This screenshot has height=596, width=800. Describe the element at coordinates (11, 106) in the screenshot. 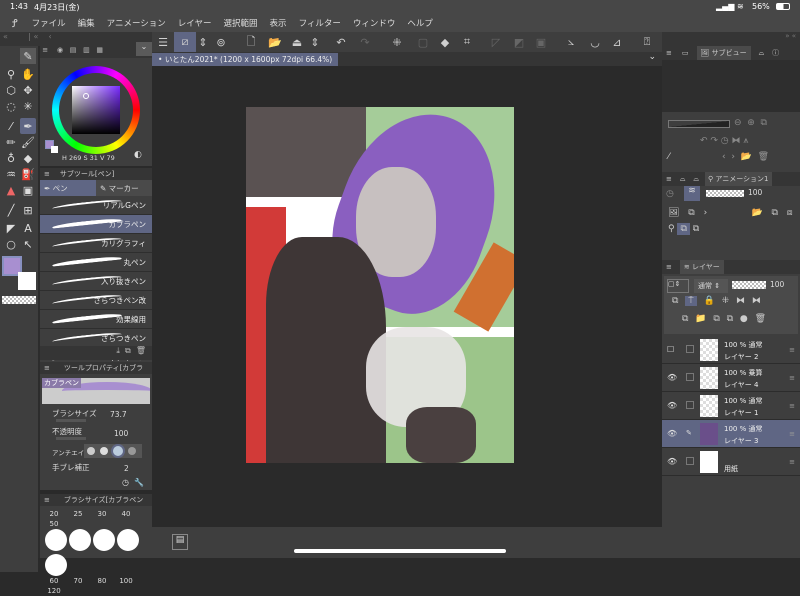

I see `lasso-icon: ◌` at that location.